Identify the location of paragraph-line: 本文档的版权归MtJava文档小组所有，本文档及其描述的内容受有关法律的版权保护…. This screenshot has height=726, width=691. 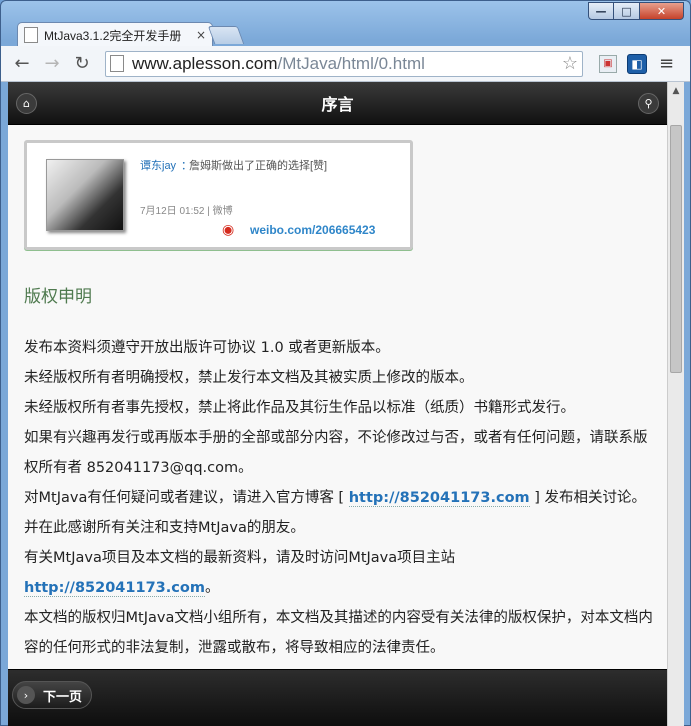
(338, 633).